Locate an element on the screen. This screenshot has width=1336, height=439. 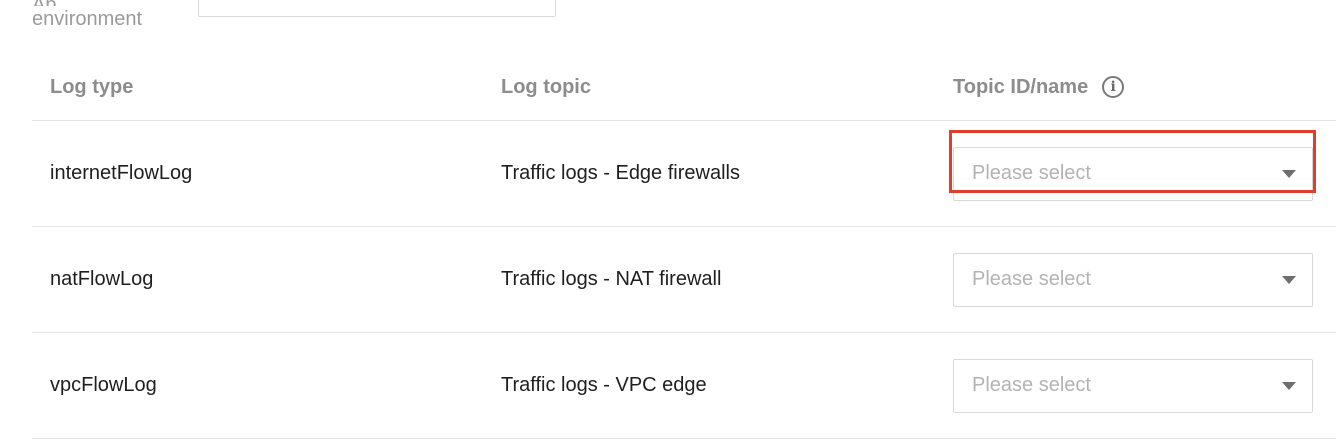
table-header-row: Log type Log topic Topic ID/name i is located at coordinates (684, 88).